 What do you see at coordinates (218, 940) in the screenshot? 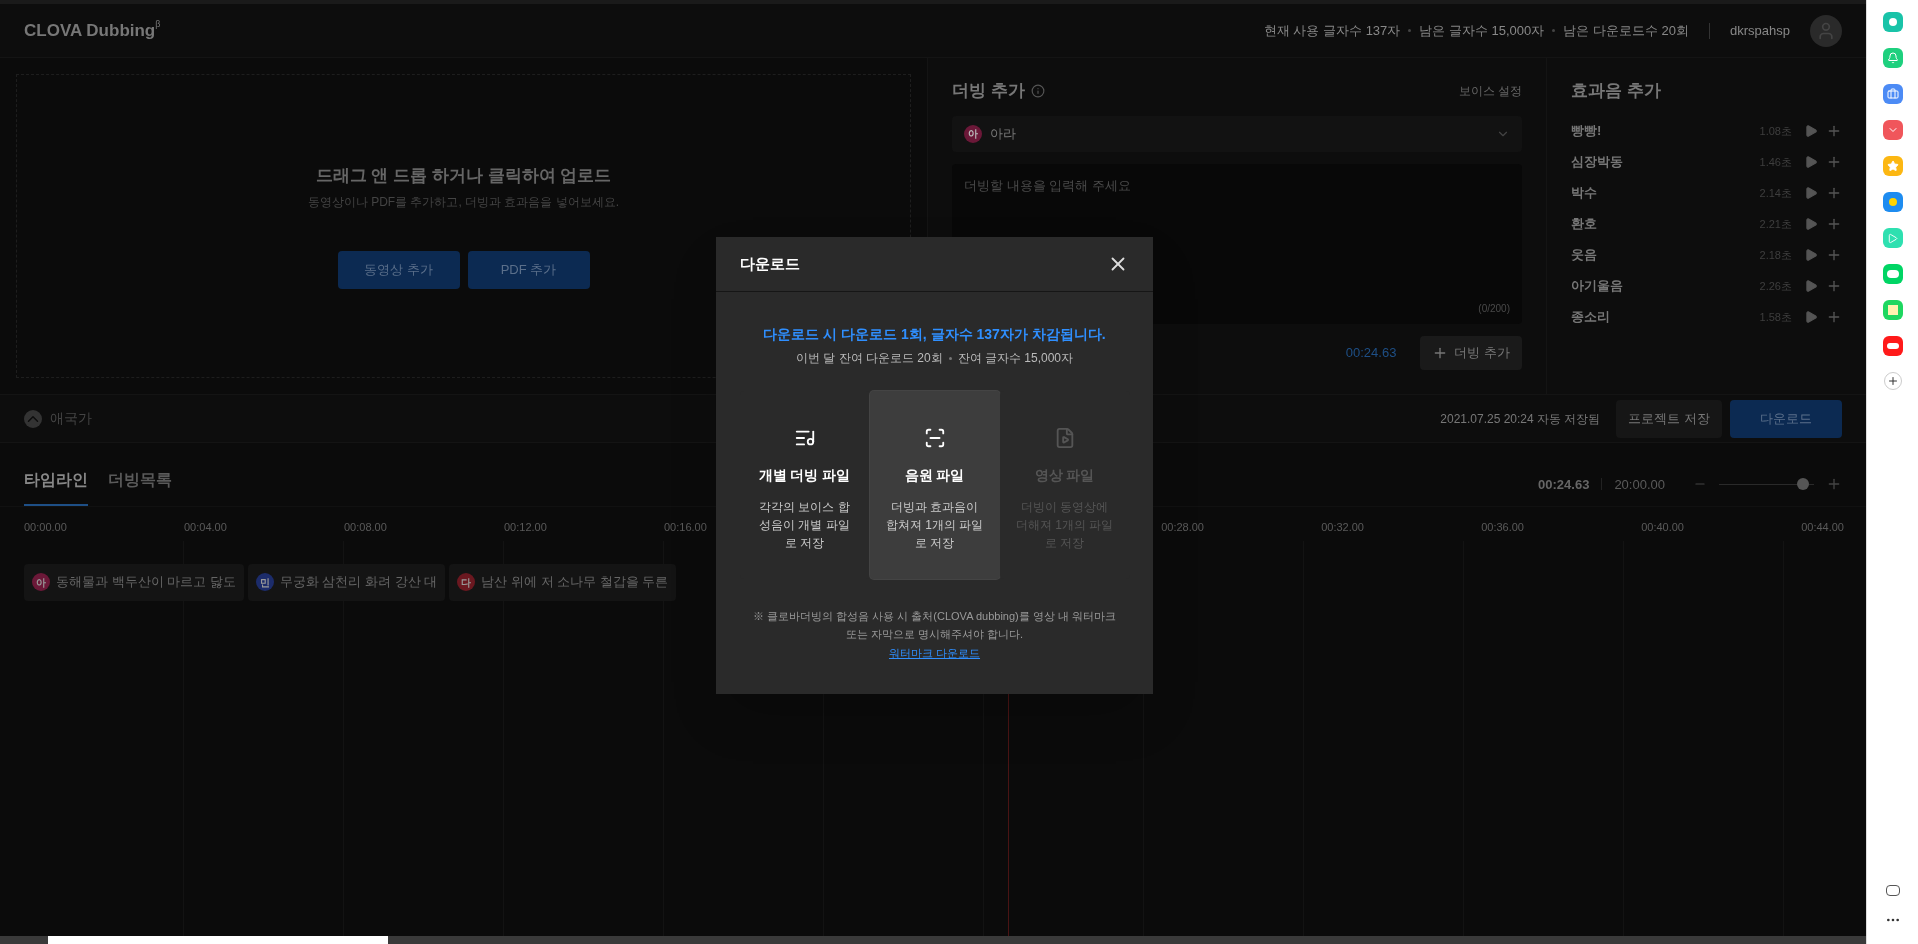
I see `scrollbar-thumb` at bounding box center [218, 940].